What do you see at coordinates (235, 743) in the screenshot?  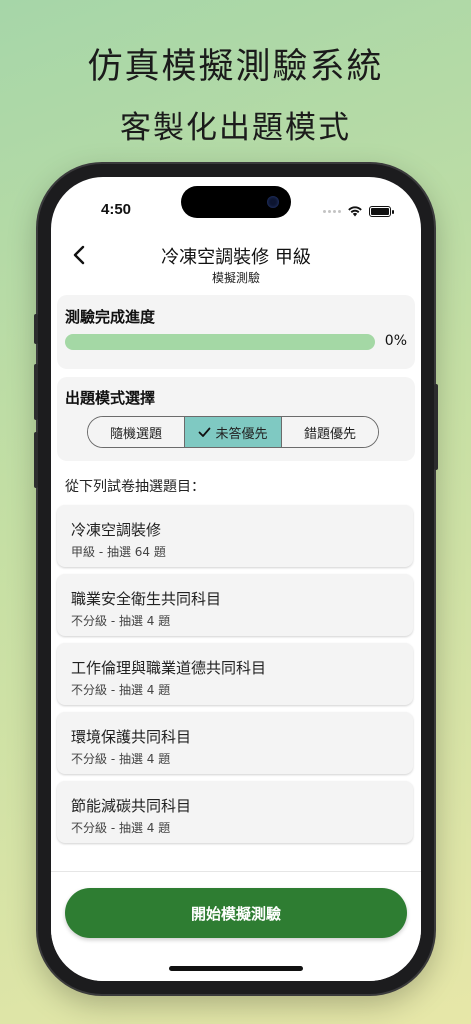 I see `subject-card: 環境保護共同科目 不分級 - 抽選 4 題` at bounding box center [235, 743].